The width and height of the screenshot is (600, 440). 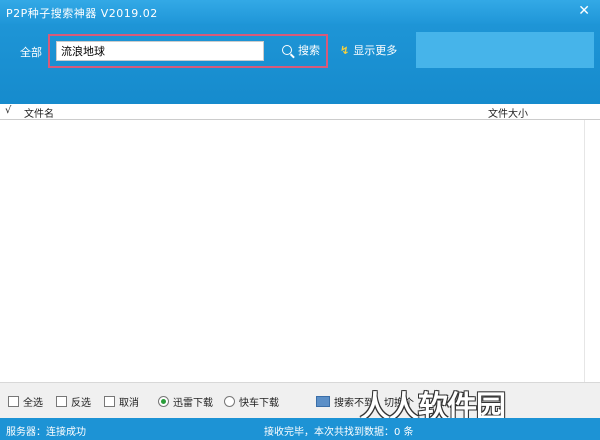 What do you see at coordinates (129, 403) in the screenshot?
I see `cancel-label: 取消` at bounding box center [129, 403].